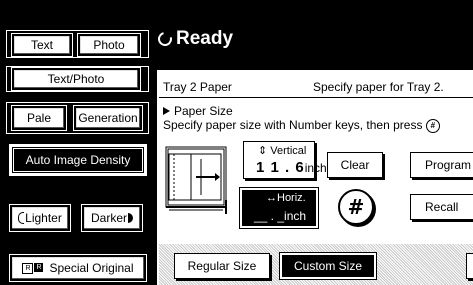 This screenshot has height=285, width=473. I want to click on darker-icon, so click(130, 218).